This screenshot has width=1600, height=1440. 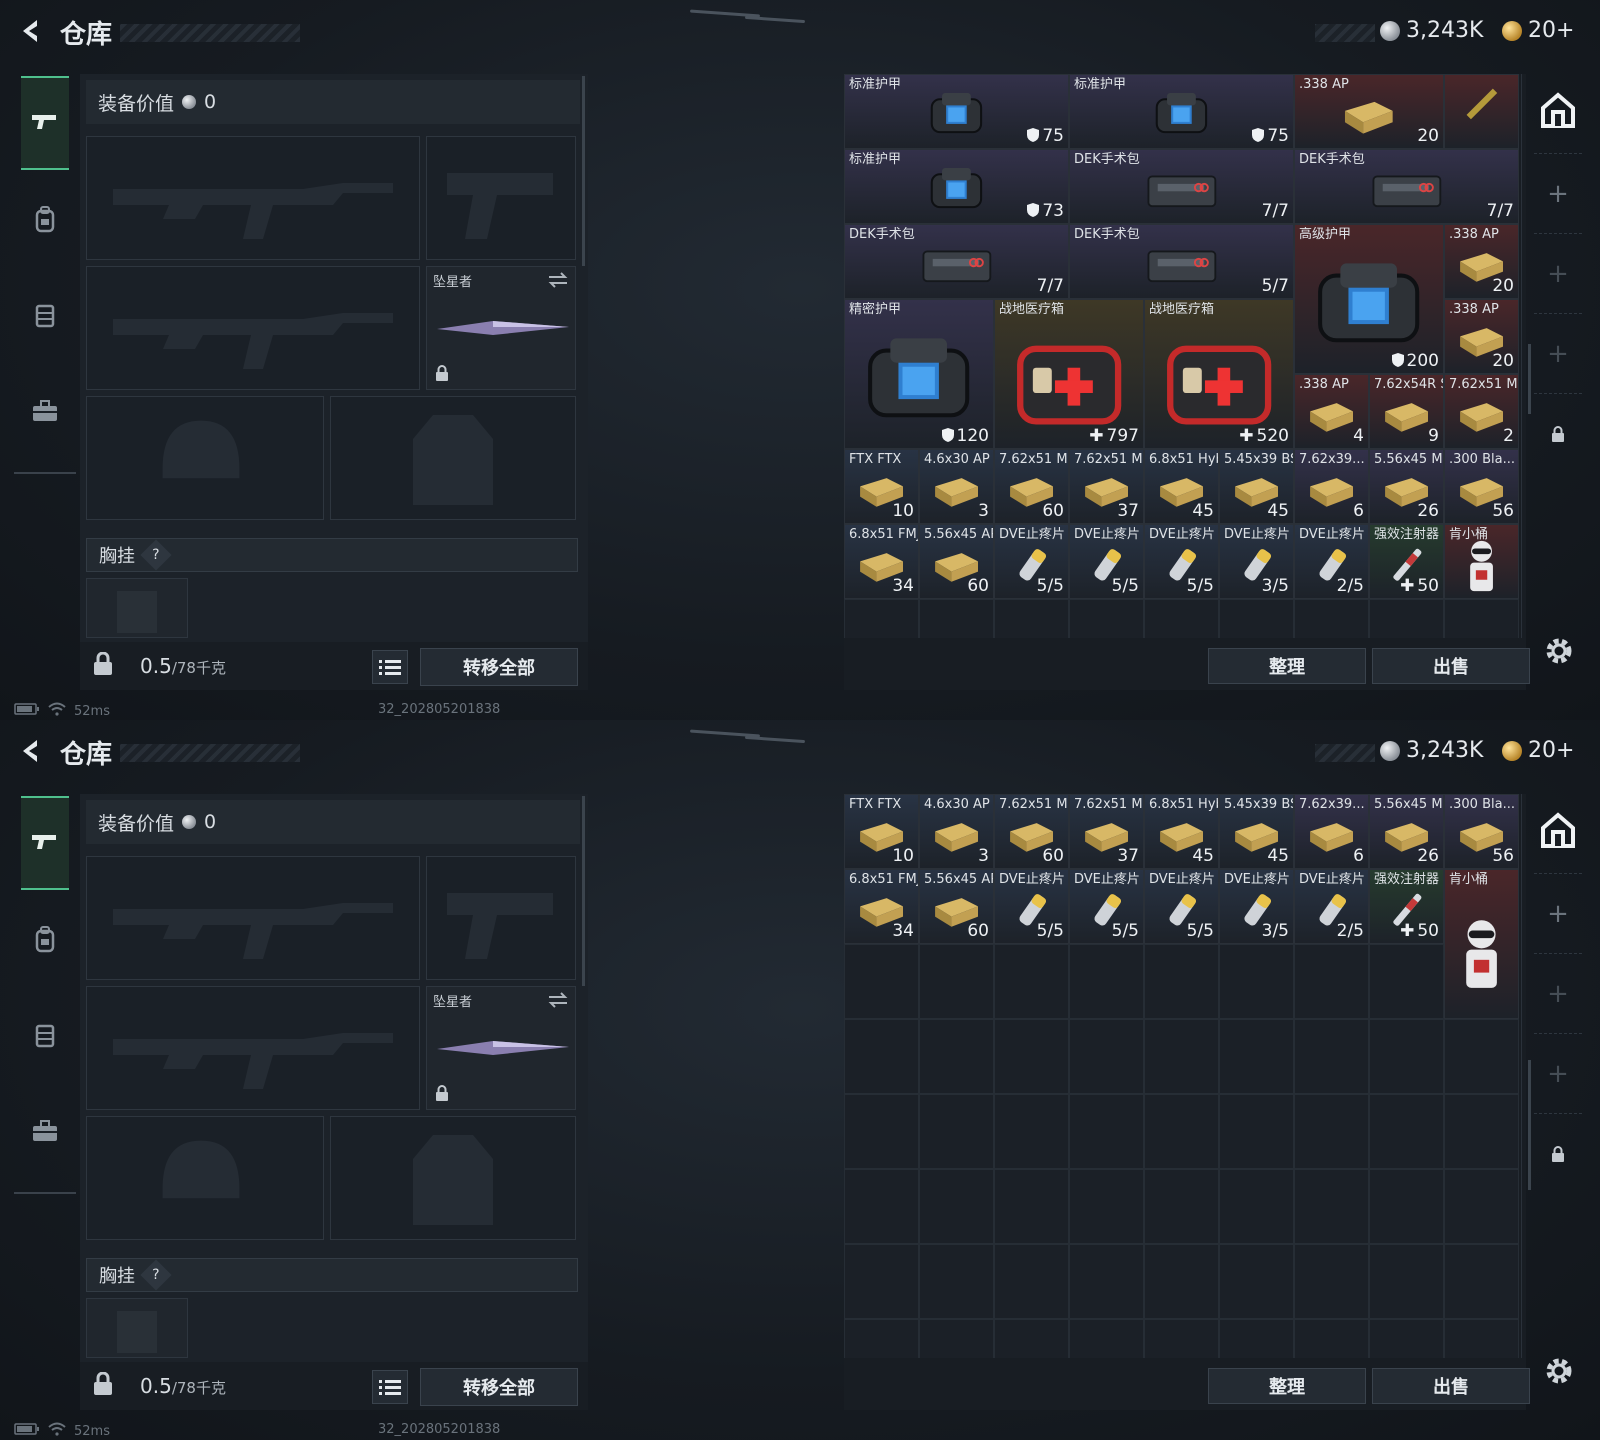 What do you see at coordinates (1406, 411) in the screenshot?
I see `inventory-item: 7.62x54R SNB 9` at bounding box center [1406, 411].